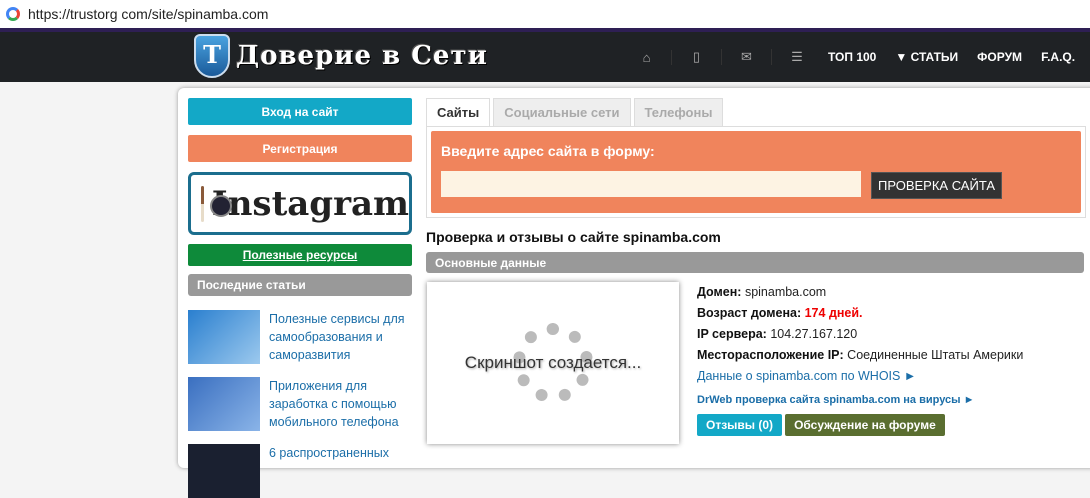  Describe the element at coordinates (740, 425) in the screenshot. I see `reviews-button: Отзывы (0)` at that location.